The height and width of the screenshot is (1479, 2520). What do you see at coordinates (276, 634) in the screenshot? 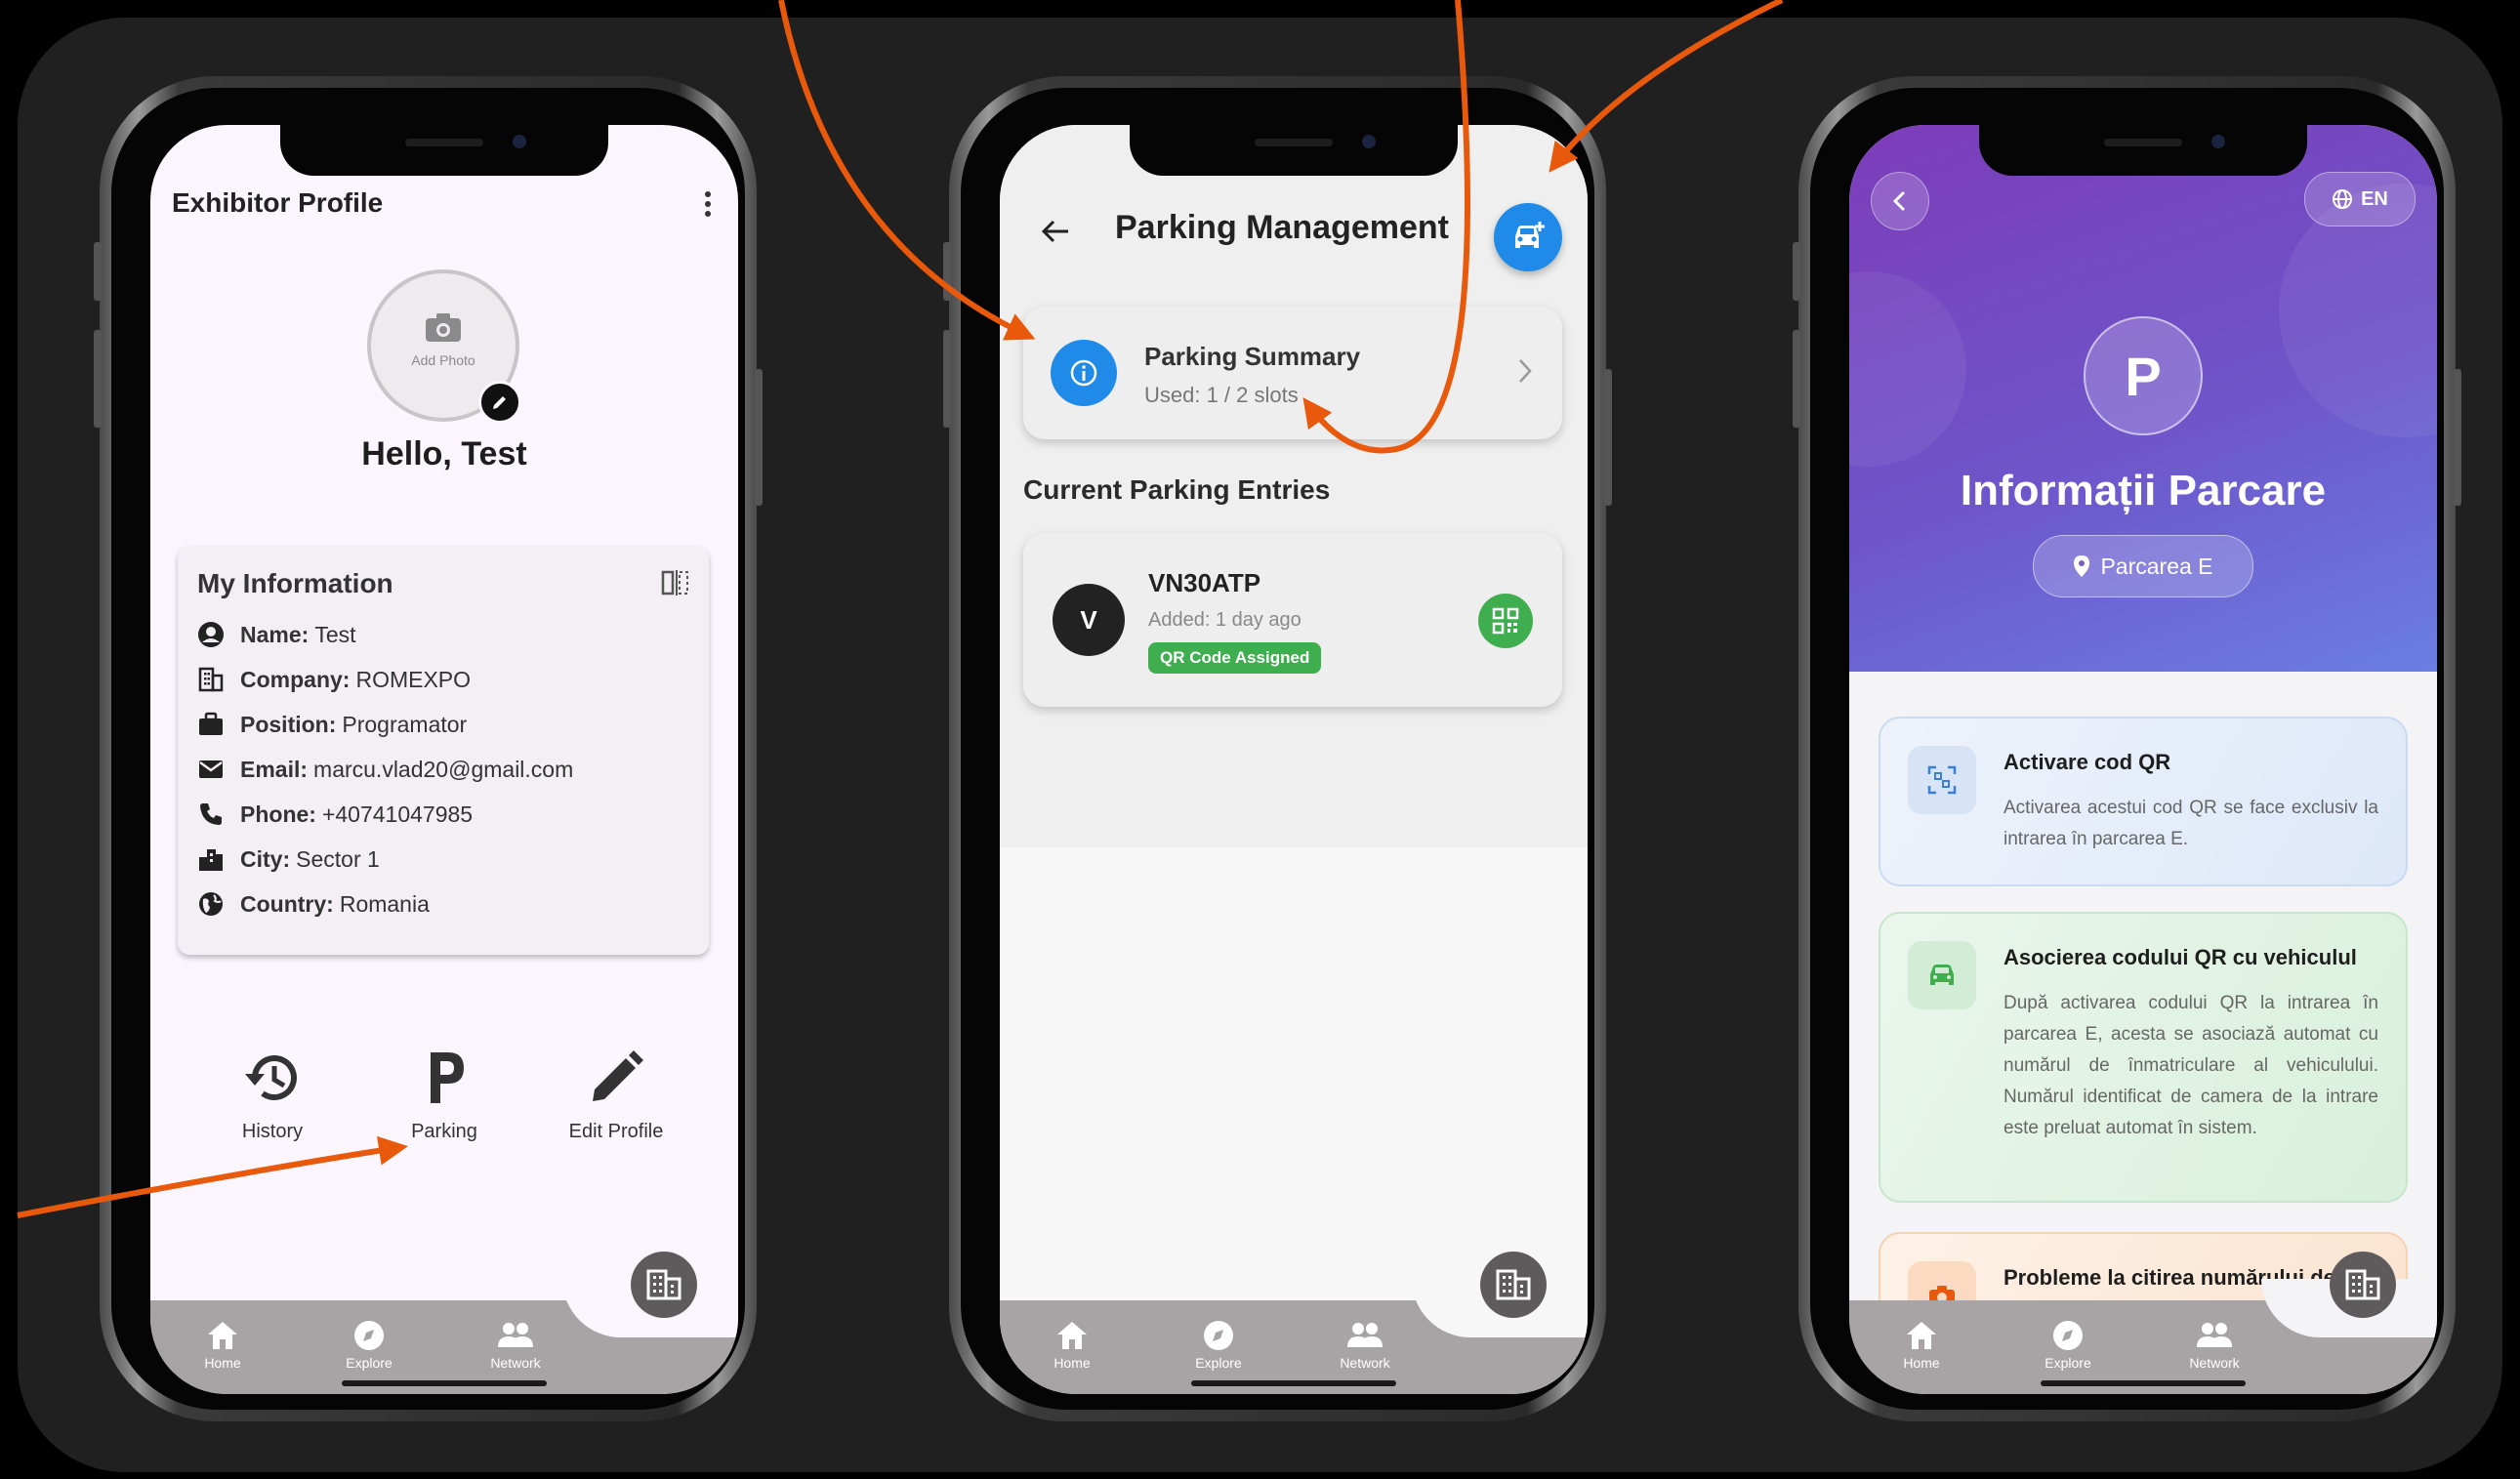
I see `info-row-name: Name: Test` at bounding box center [276, 634].